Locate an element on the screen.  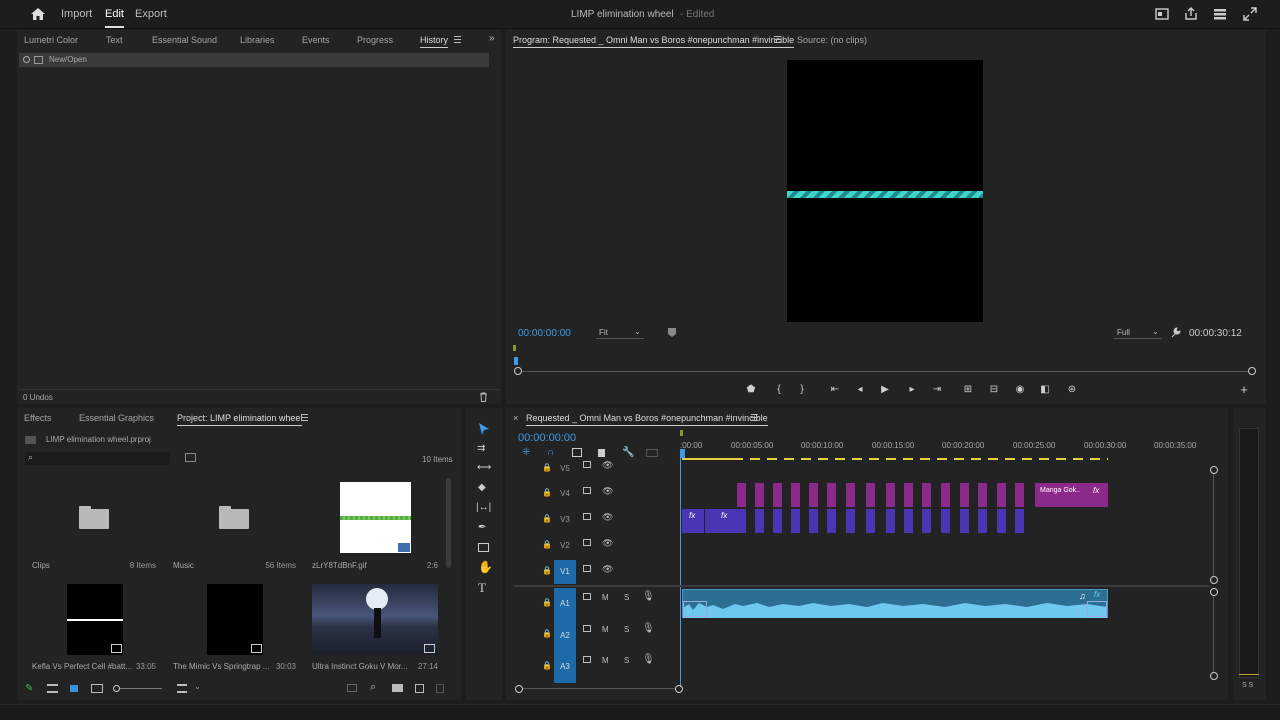
pencil-icon: ✎ is located at coordinates (29, 688).